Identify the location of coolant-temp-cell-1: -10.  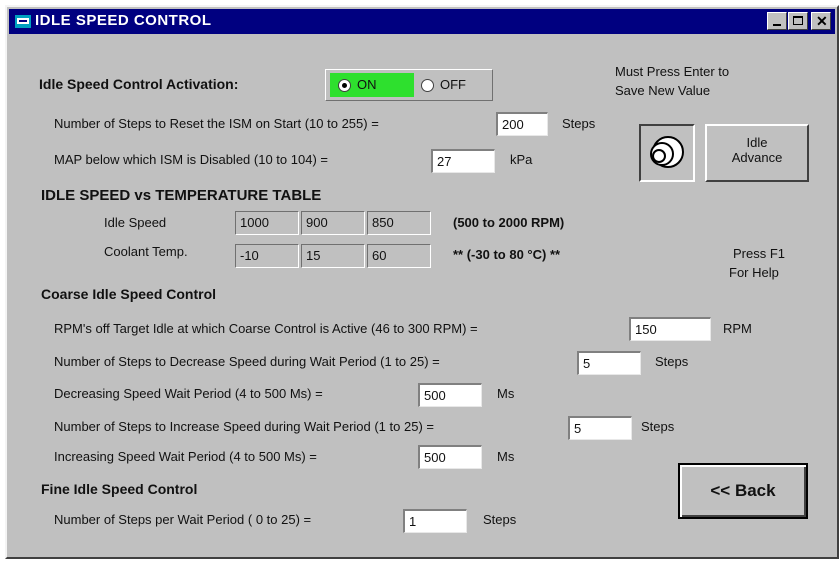
(267, 256).